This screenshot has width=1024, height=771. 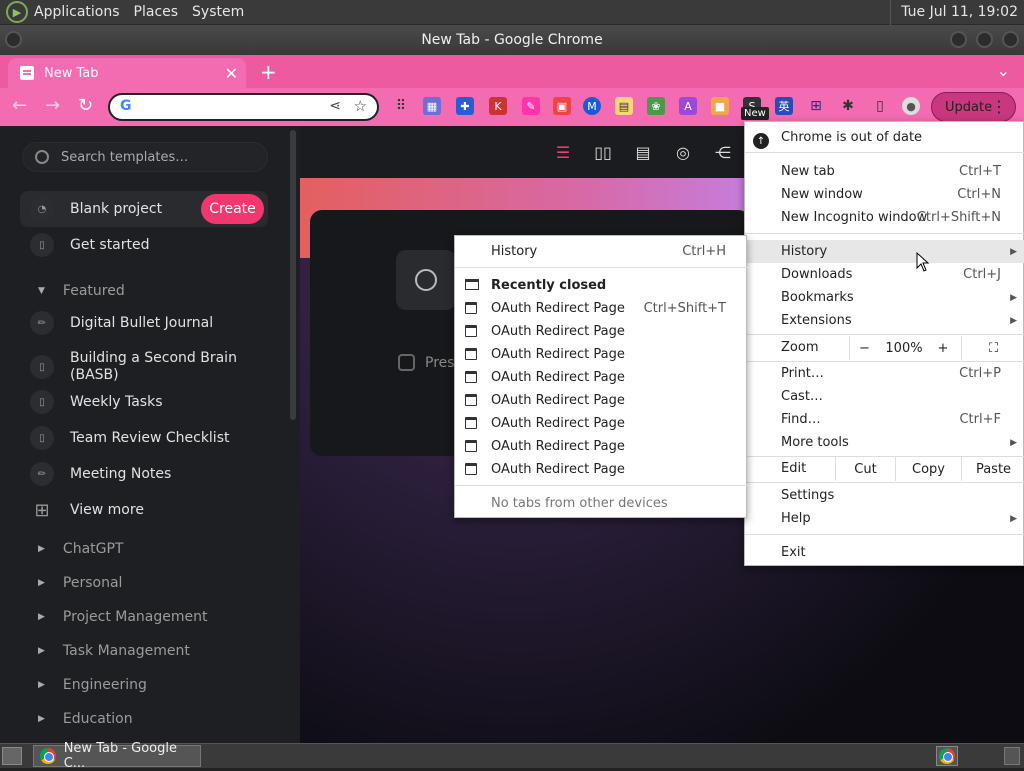 I want to click on cut-button: Cut, so click(x=865, y=469).